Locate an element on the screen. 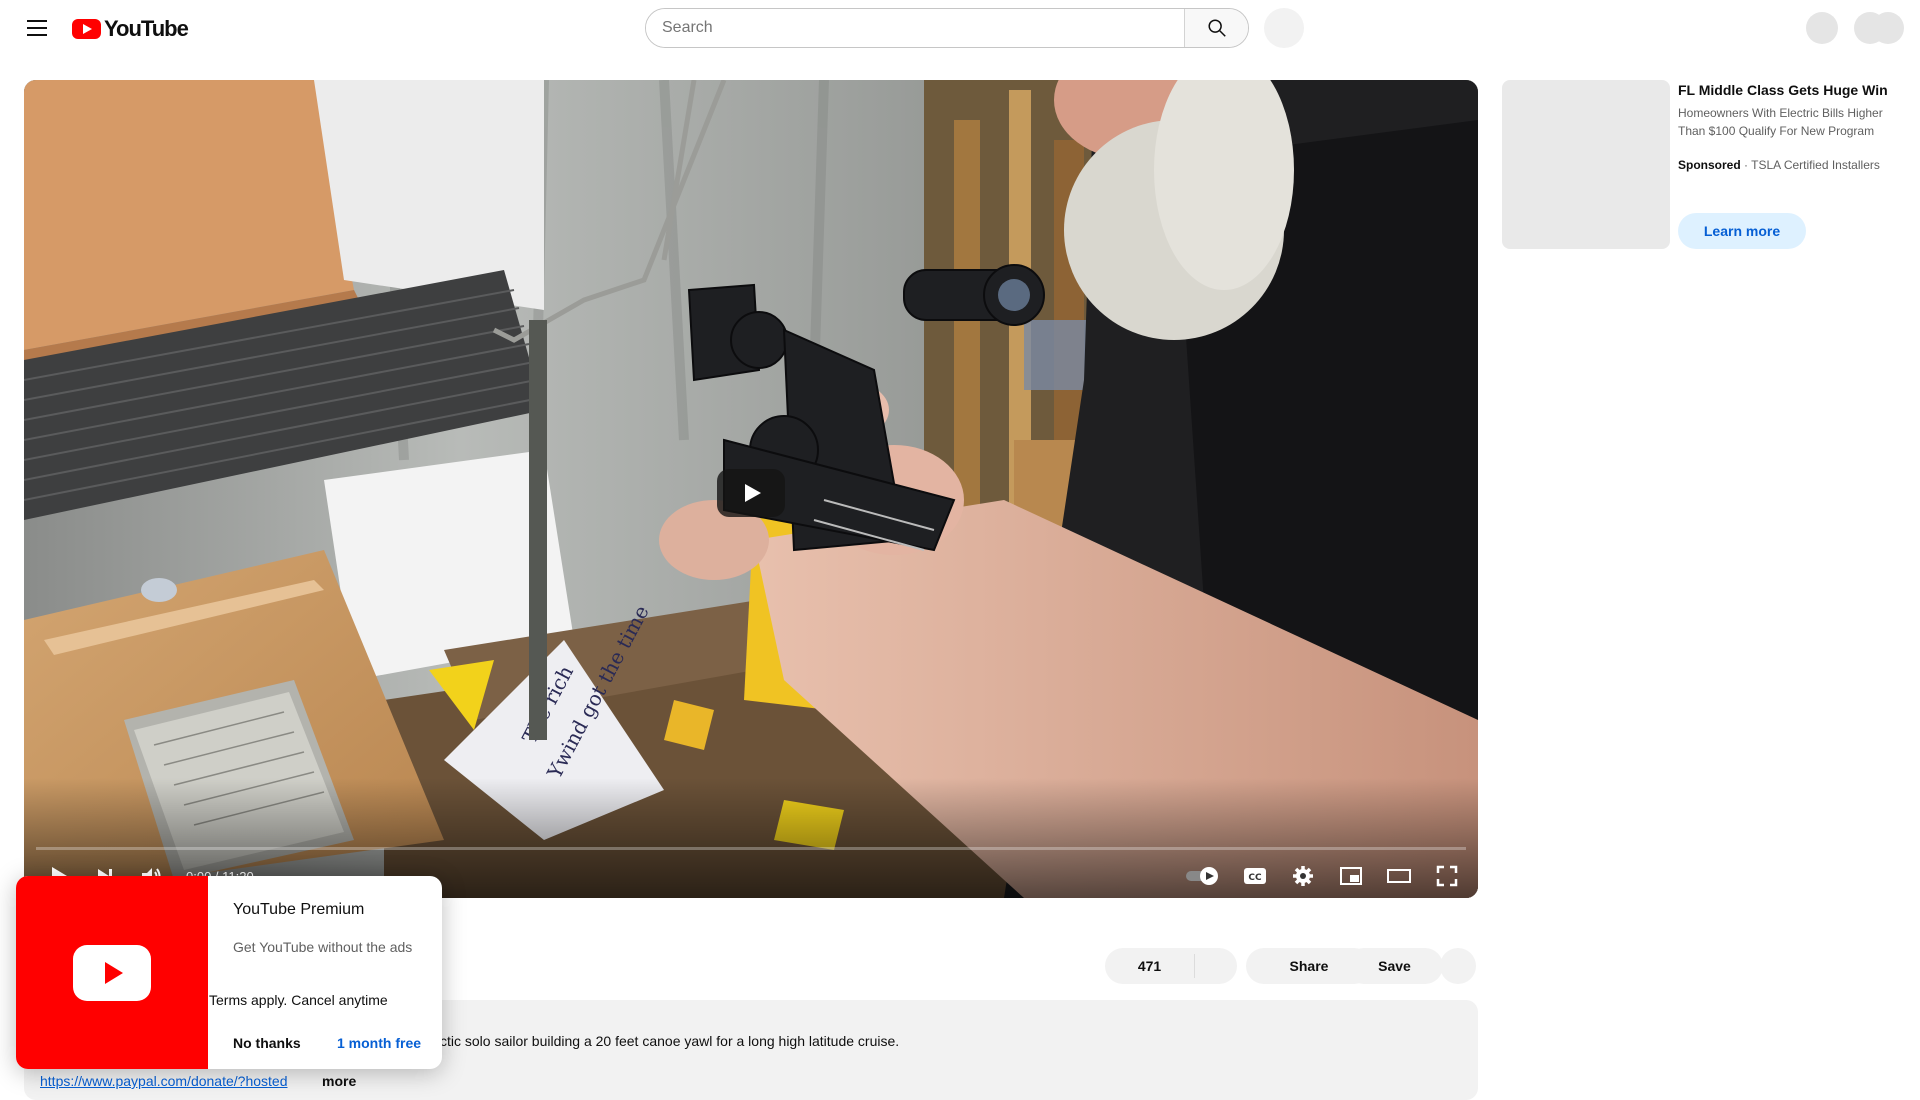 The height and width of the screenshot is (1100, 1920). sponsored-label: Sponsored is located at coordinates (1709, 165).